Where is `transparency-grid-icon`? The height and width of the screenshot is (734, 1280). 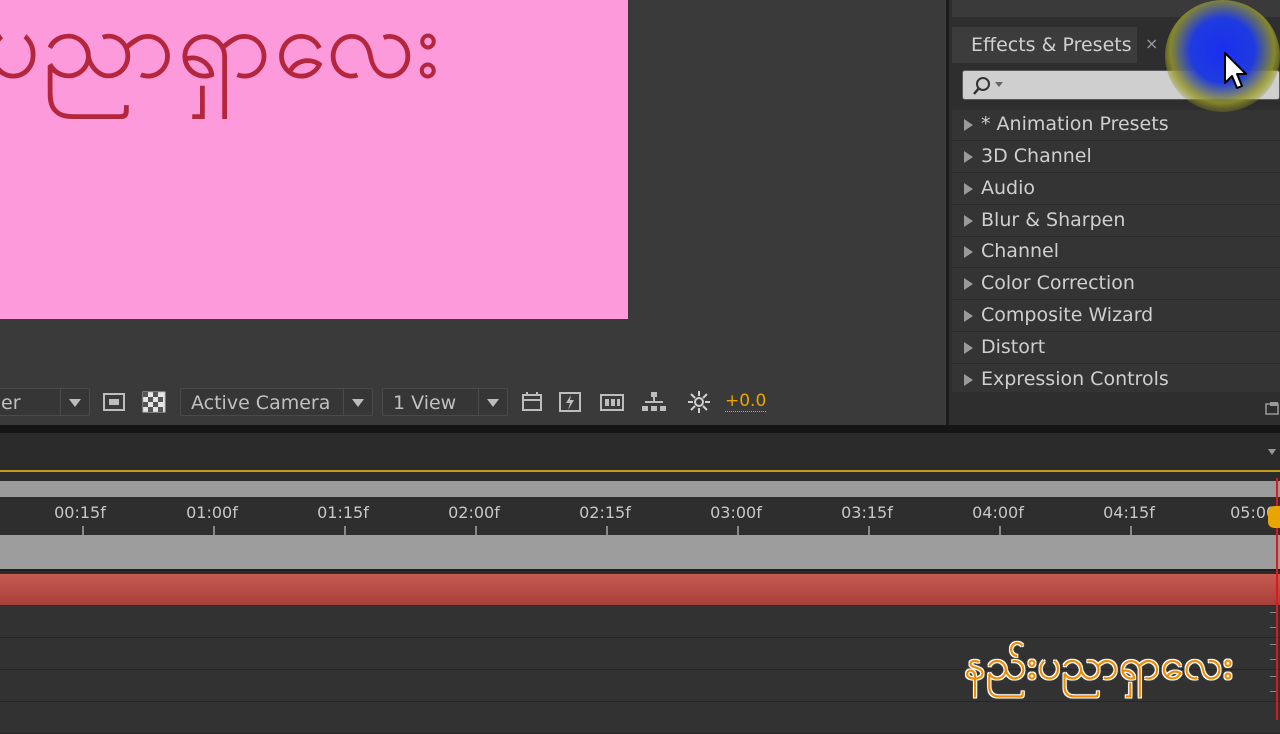
transparency-grid-icon is located at coordinates (154, 402).